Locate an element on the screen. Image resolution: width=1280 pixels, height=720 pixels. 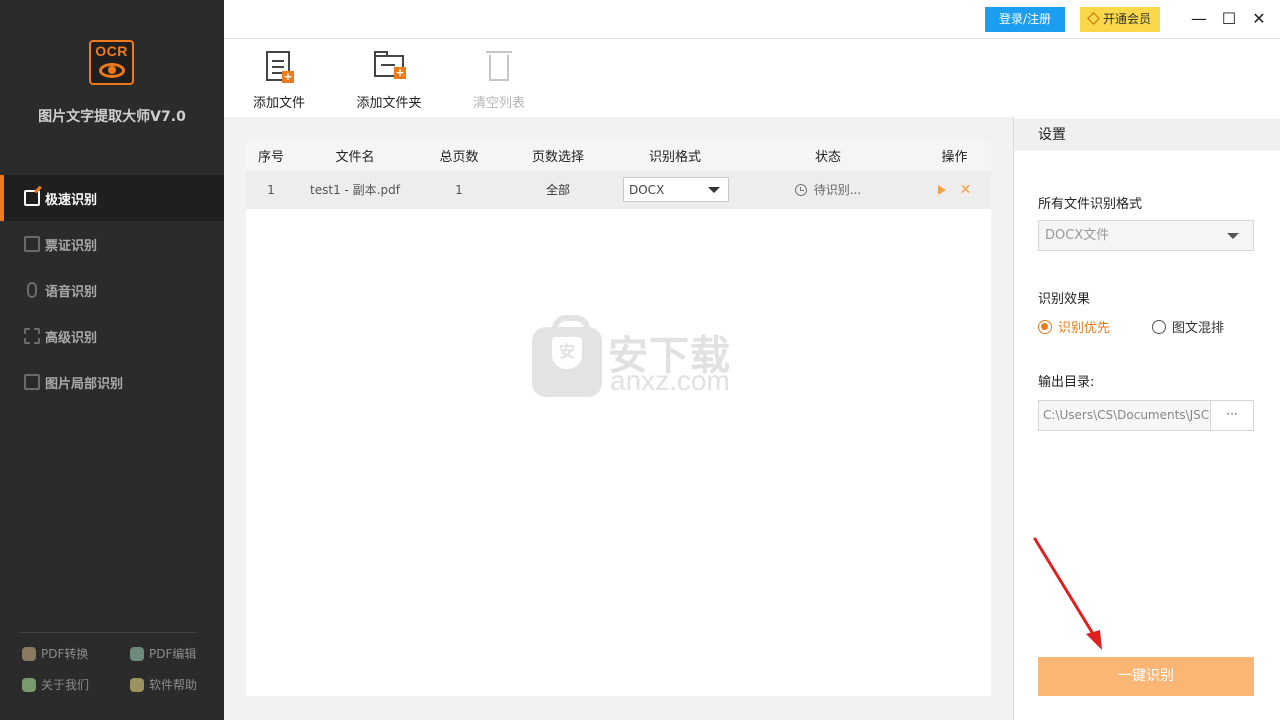
sidebar-item-ticket: 票证识别 is located at coordinates (112, 244).